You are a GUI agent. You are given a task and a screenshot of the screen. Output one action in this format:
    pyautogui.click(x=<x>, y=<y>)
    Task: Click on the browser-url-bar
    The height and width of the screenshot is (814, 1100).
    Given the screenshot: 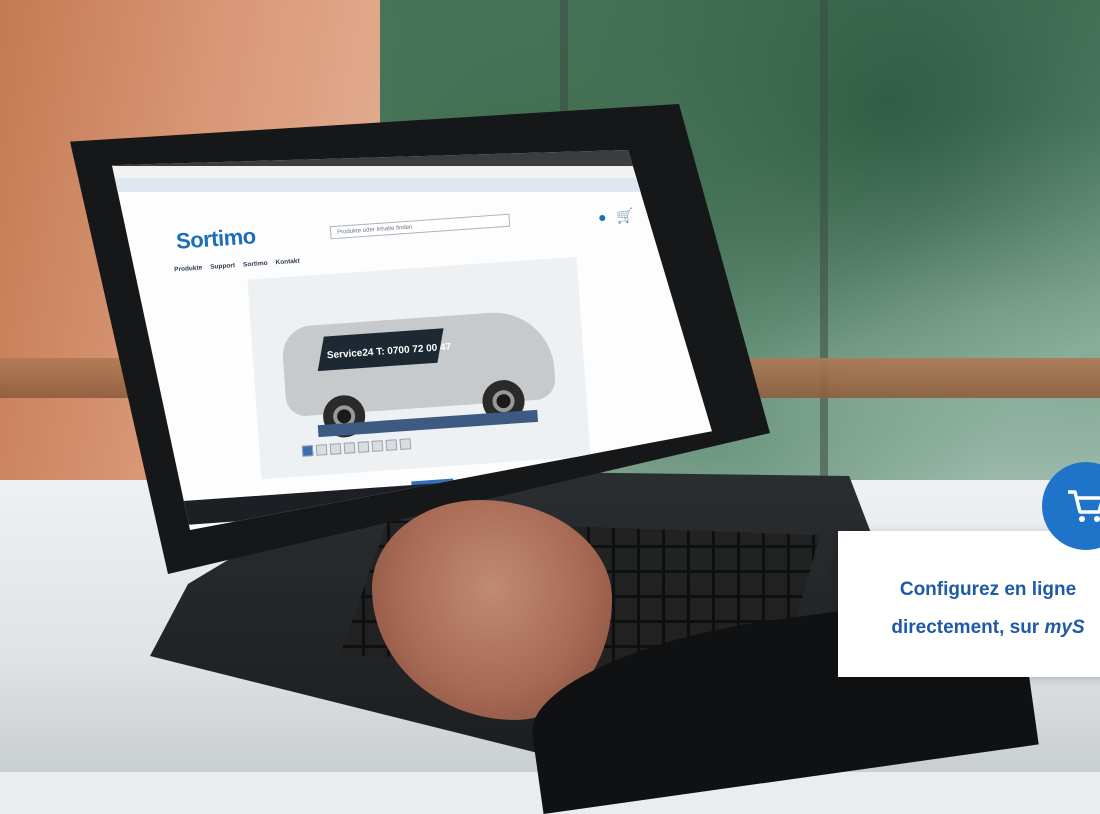 What is the action you would take?
    pyautogui.click(x=412, y=172)
    